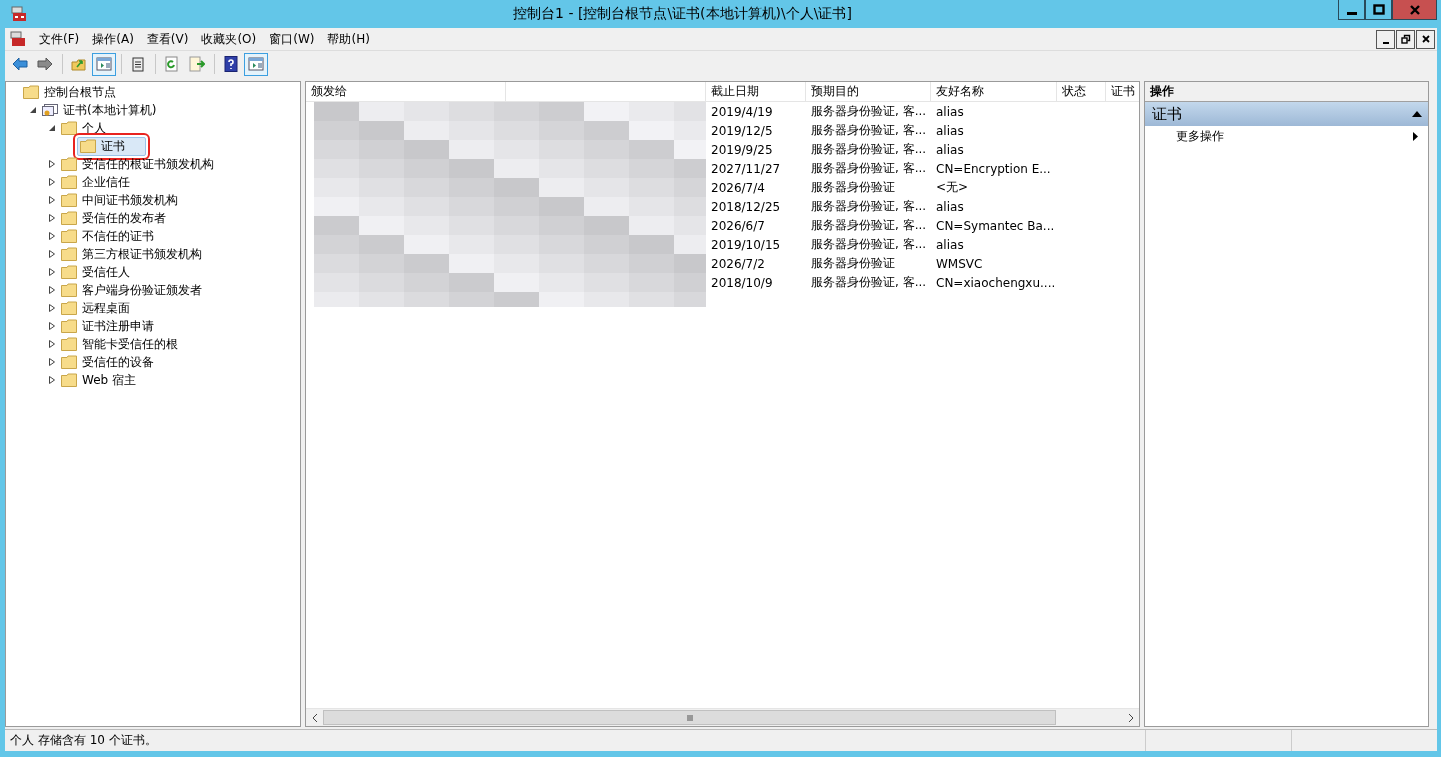 Image resolution: width=1441 pixels, height=757 pixels. I want to click on menu-item: 帮助(H), so click(350, 39).